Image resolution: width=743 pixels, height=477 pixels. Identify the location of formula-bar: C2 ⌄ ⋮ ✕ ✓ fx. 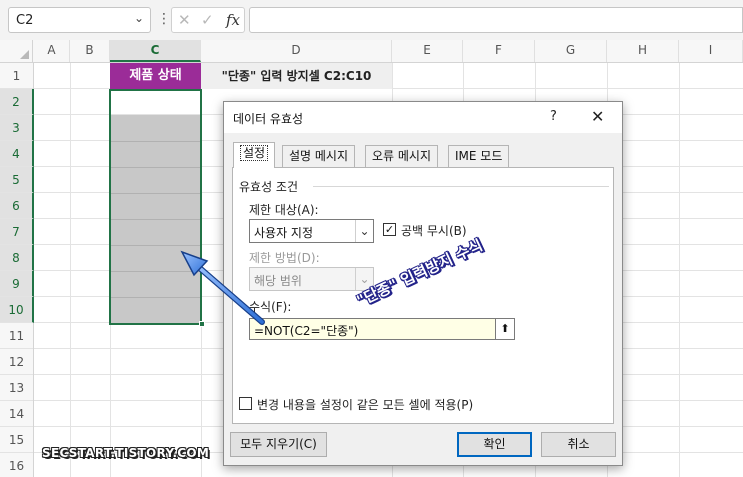
(371, 20).